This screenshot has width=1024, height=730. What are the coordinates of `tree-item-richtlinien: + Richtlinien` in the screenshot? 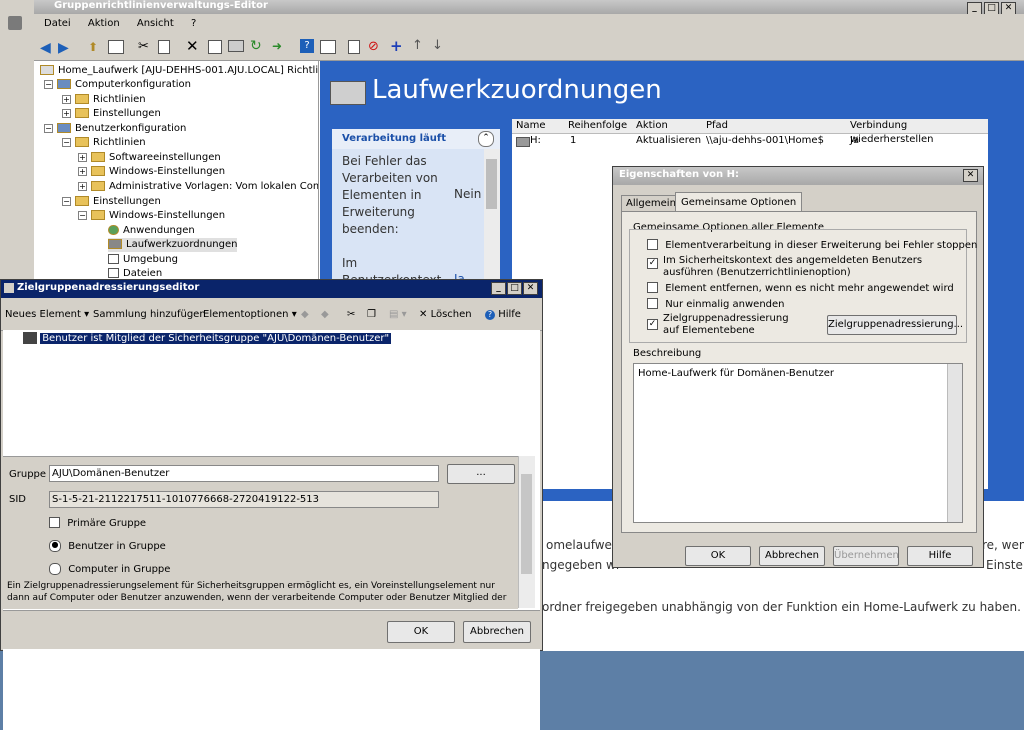 It's located at (104, 100).